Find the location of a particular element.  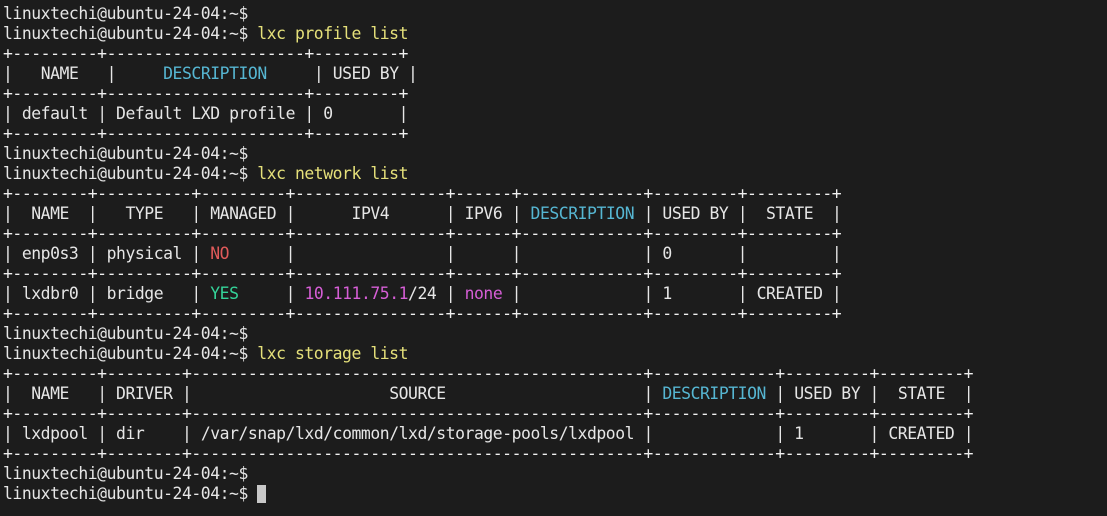

col-driver: DRIVER is located at coordinates (144, 393).